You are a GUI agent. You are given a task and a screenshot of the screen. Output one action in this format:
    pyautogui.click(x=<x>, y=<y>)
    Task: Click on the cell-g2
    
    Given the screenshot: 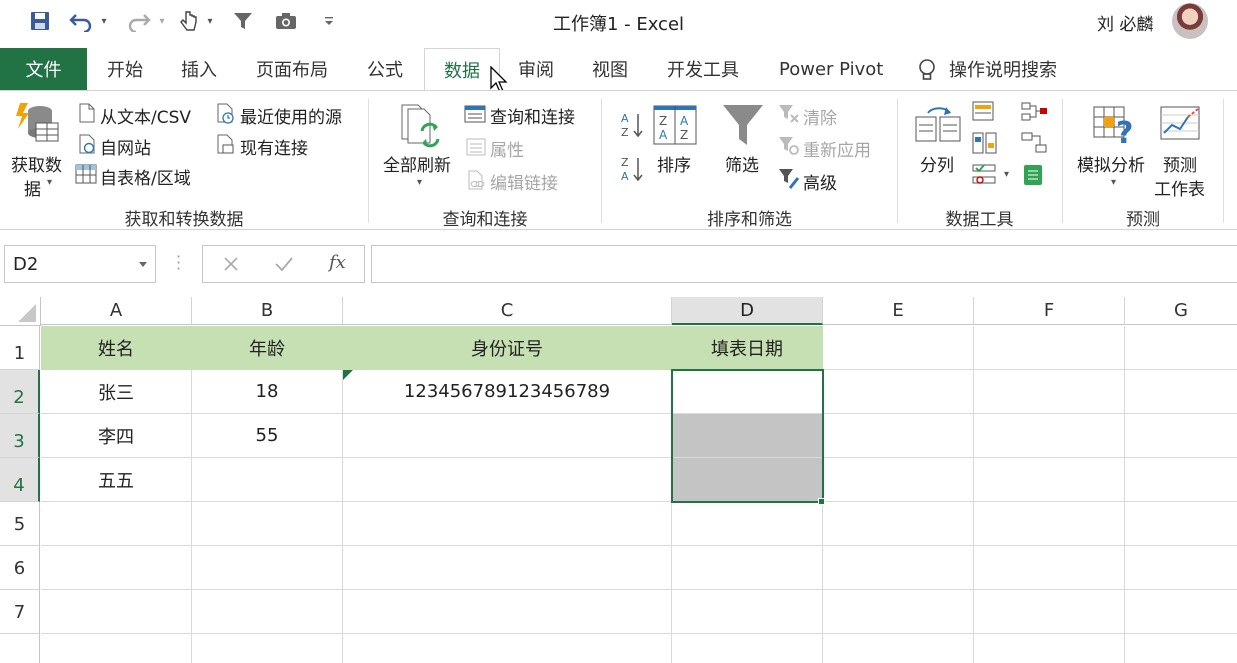 What is the action you would take?
    pyautogui.click(x=1181, y=392)
    